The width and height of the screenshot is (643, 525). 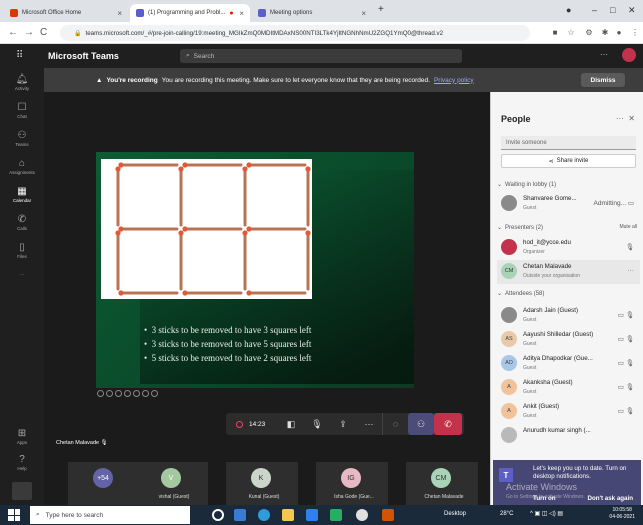 I want to click on attendee-person: AD Aditya Dhapodkar (Gue... Guest ▭ 🎙︎, so click(x=568, y=364).